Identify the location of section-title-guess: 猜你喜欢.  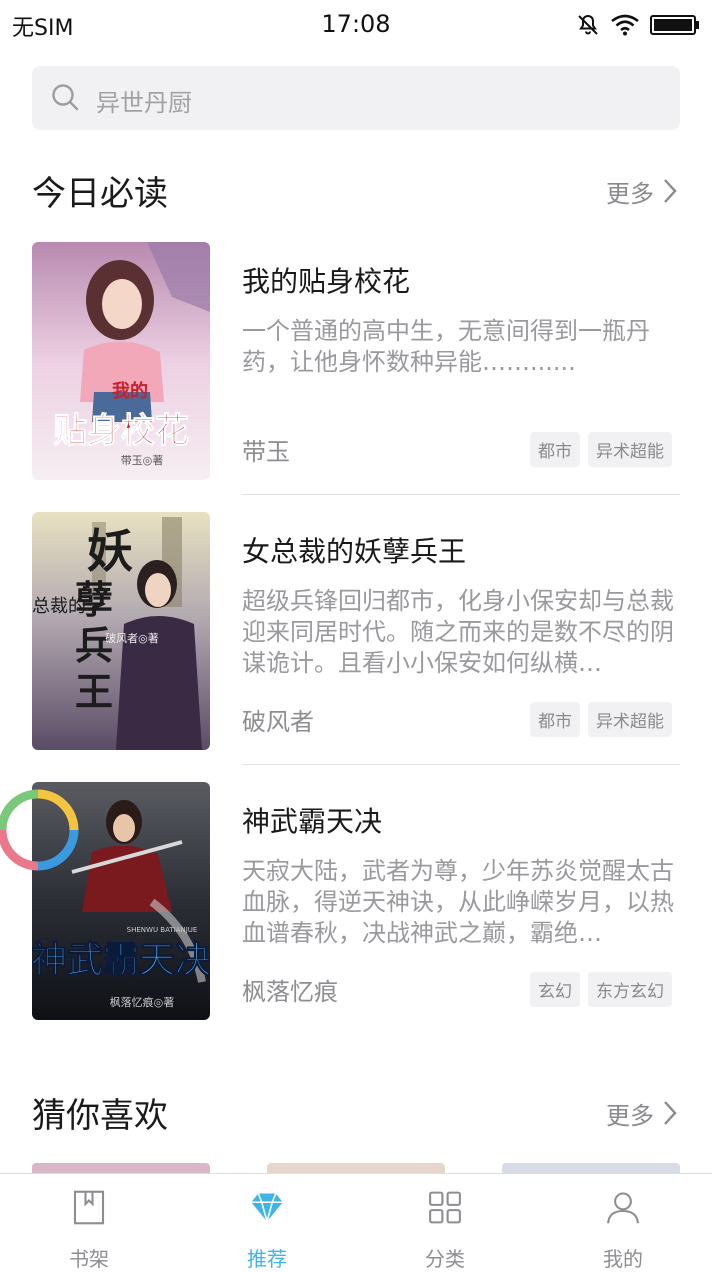
(100, 1116).